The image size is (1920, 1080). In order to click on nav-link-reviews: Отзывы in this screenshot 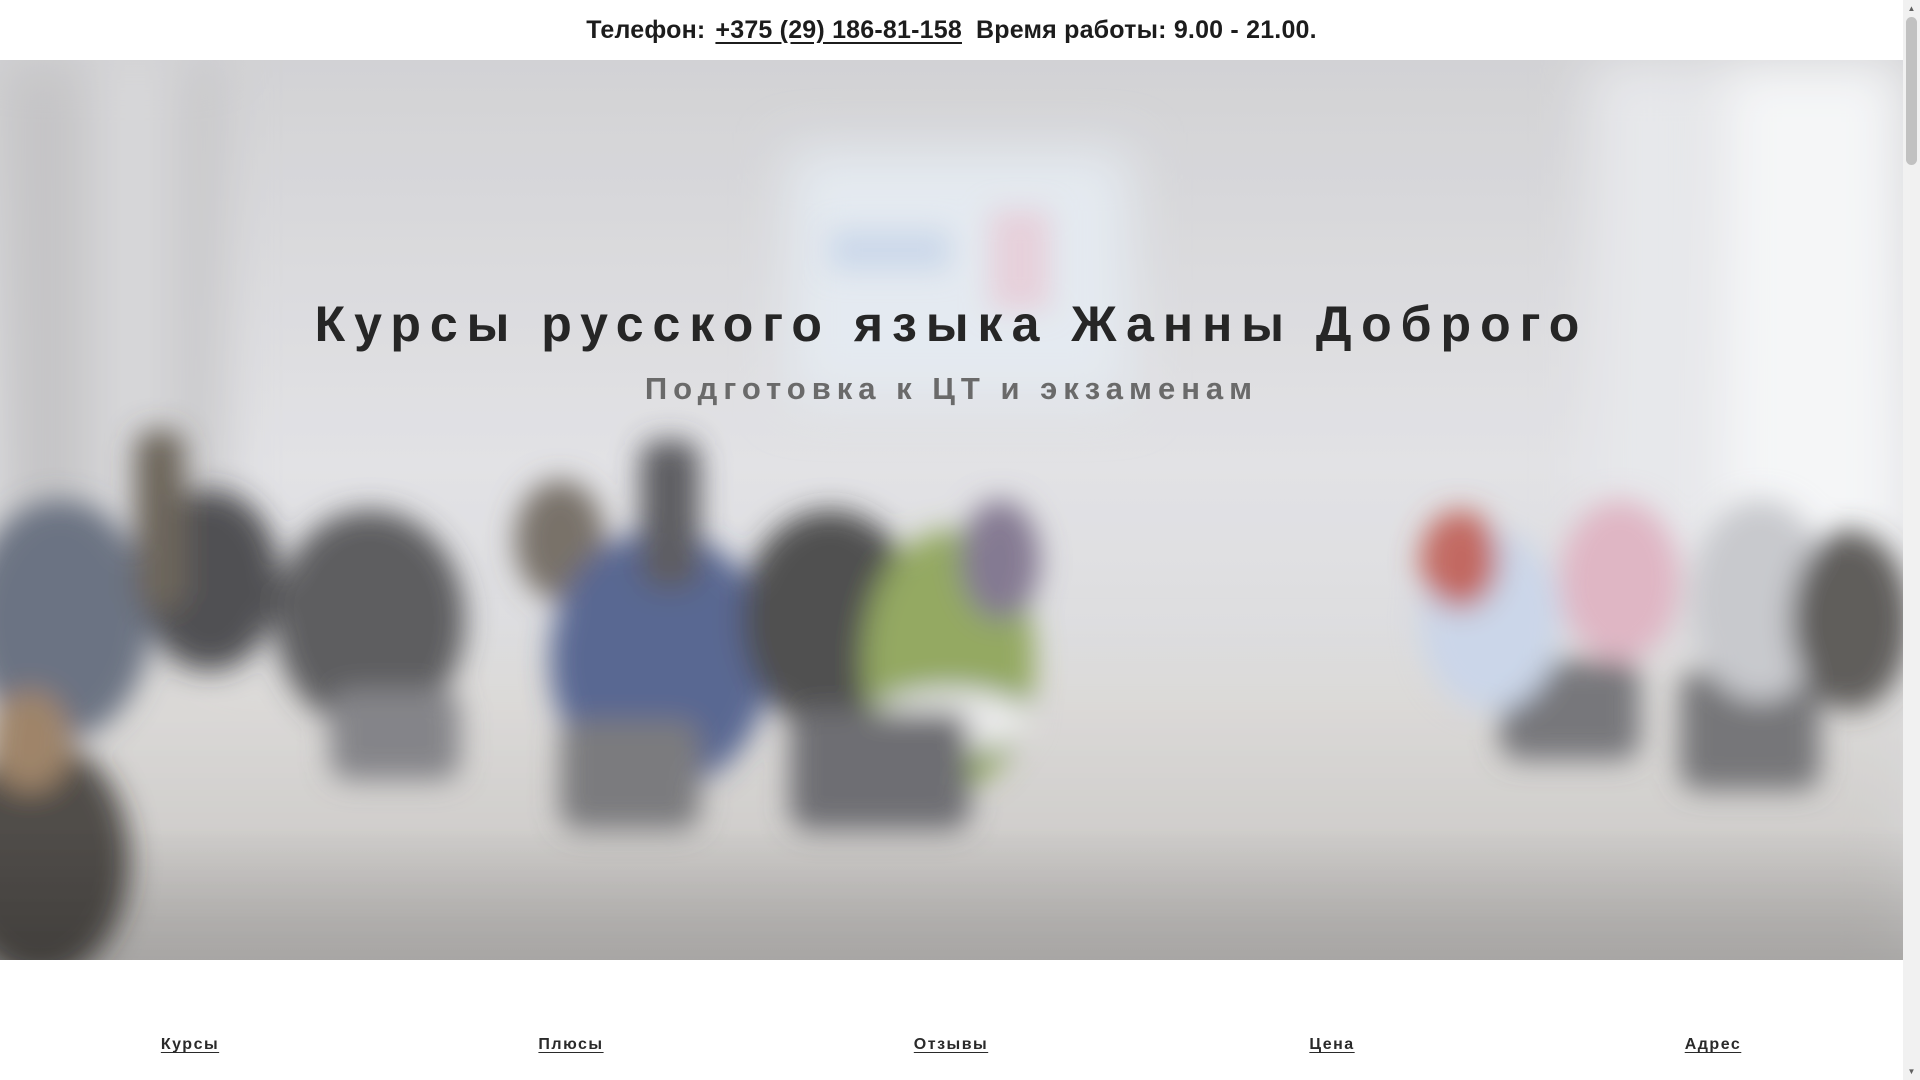, I will do `click(951, 1045)`.